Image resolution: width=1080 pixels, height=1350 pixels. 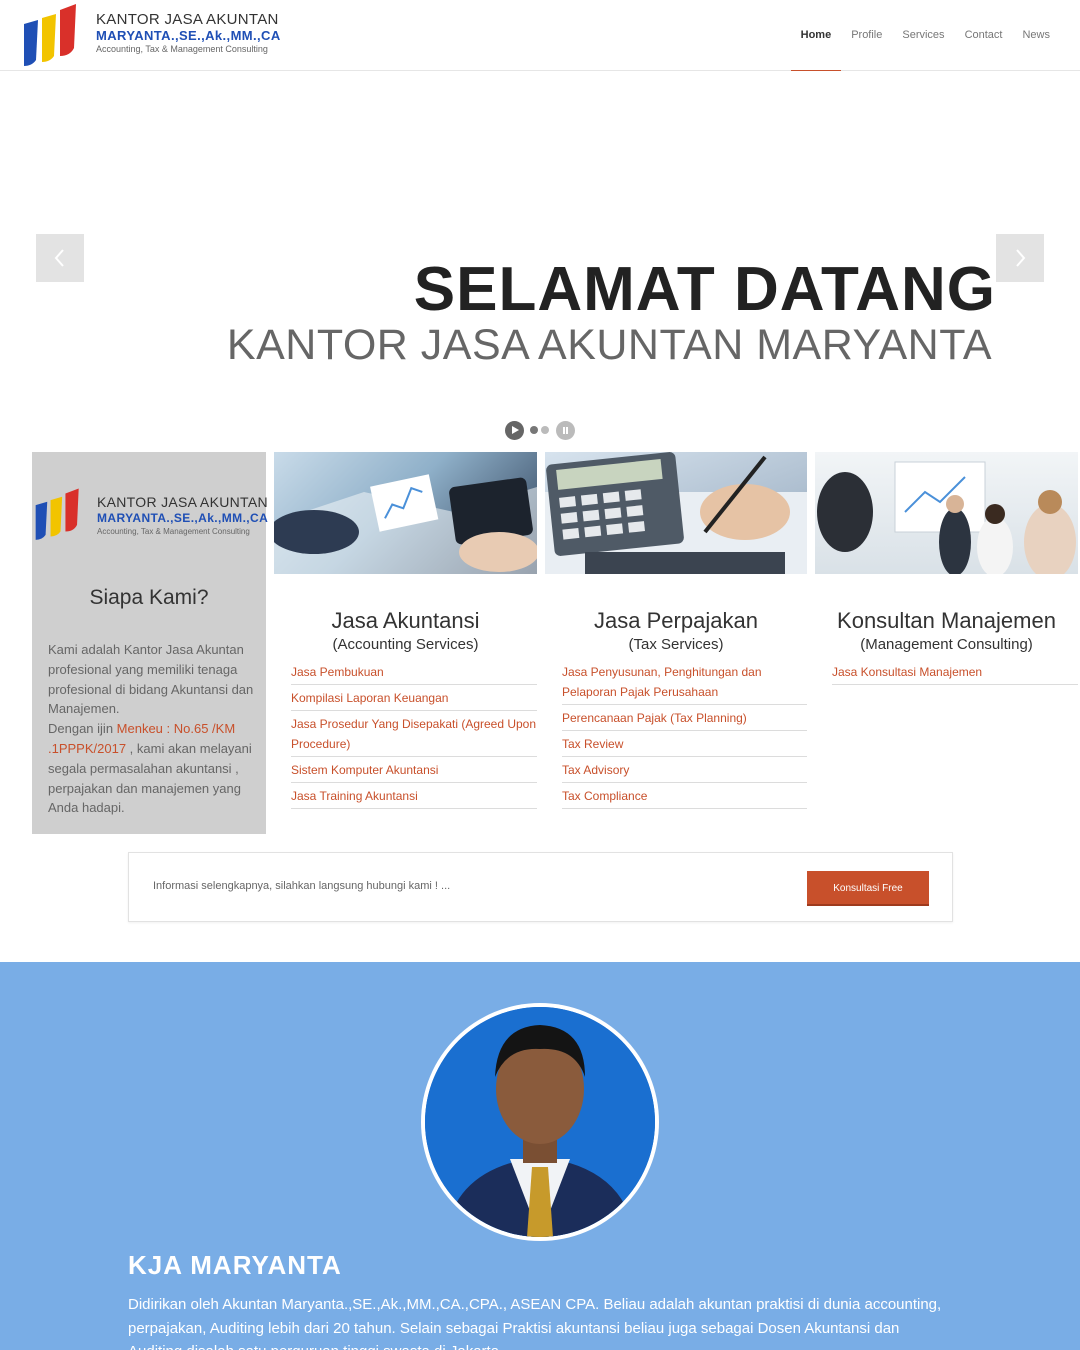 What do you see at coordinates (676, 620) in the screenshot?
I see `service-tax-title: Jasa Perpajakan` at bounding box center [676, 620].